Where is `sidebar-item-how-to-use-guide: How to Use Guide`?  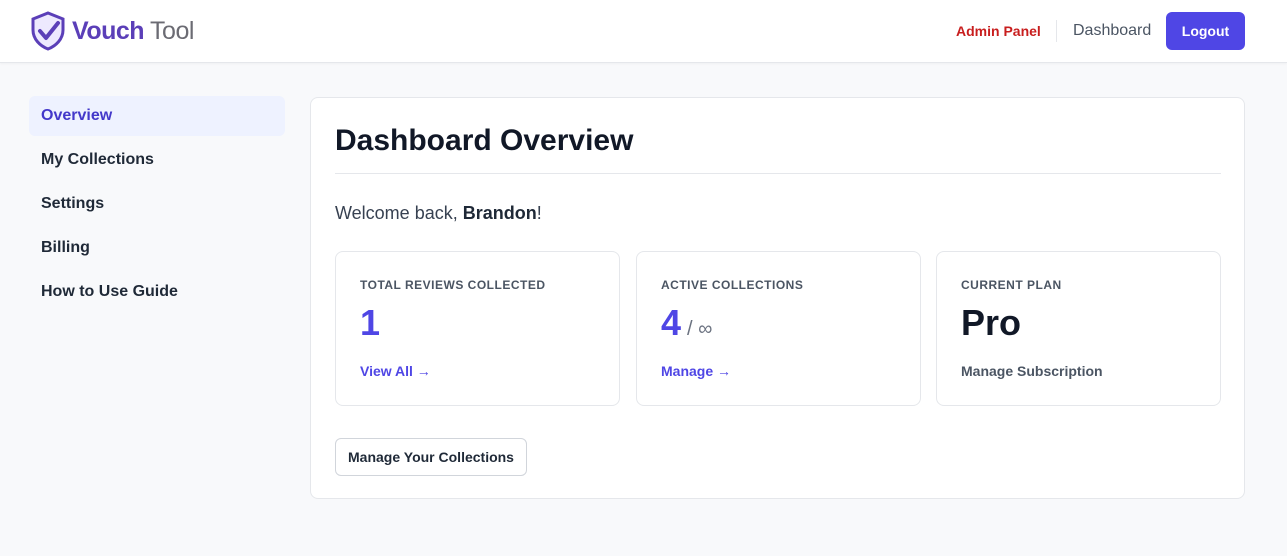 sidebar-item-how-to-use-guide: How to Use Guide is located at coordinates (157, 292).